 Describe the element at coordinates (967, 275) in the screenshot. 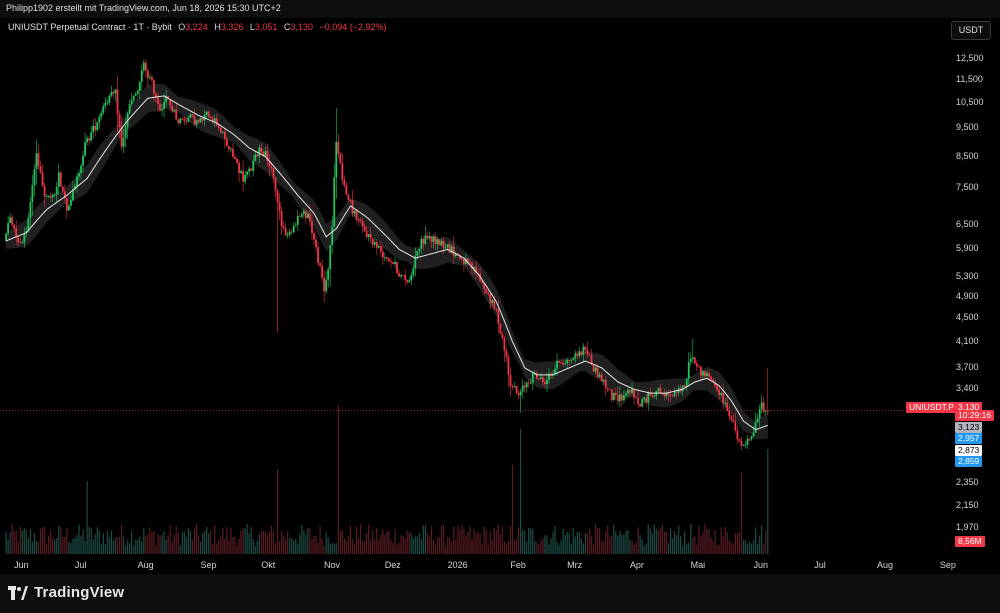

I see `price-tick-label: 5,300` at that location.